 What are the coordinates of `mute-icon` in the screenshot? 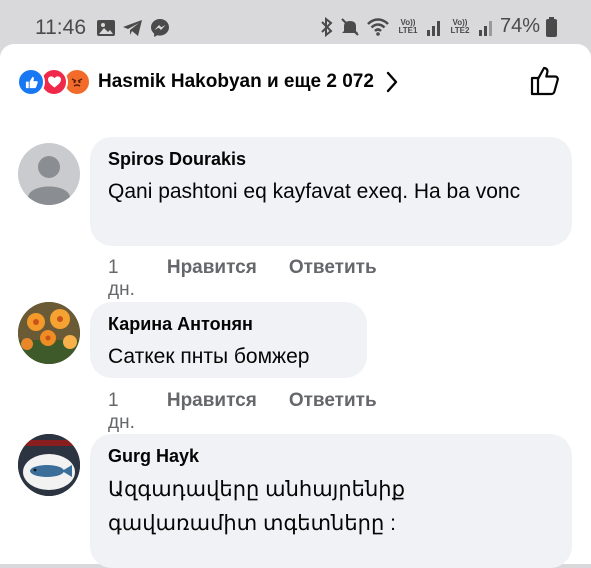 It's located at (350, 26).